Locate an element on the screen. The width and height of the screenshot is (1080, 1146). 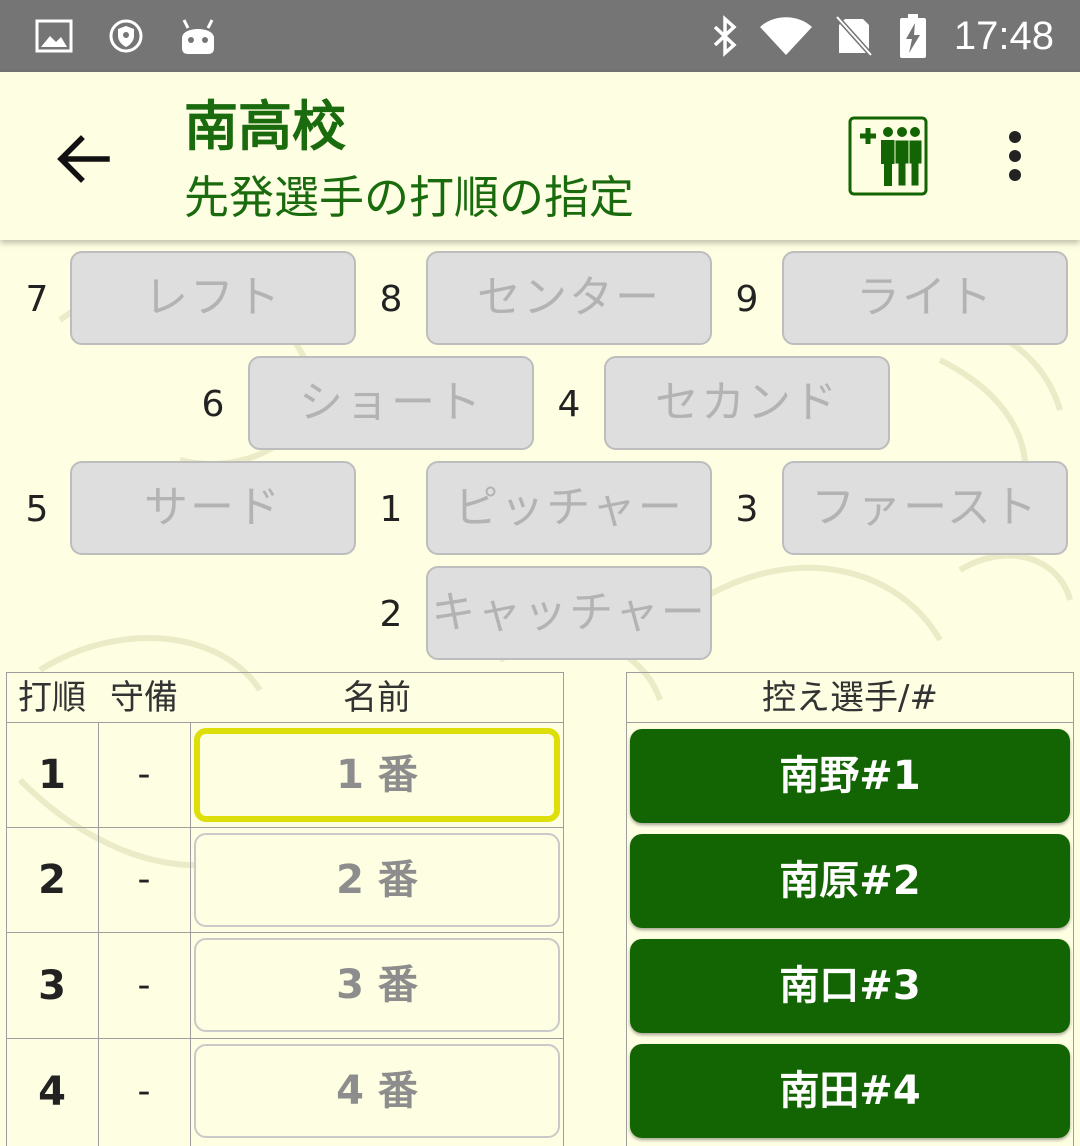
position-number: 9 is located at coordinates (747, 299).